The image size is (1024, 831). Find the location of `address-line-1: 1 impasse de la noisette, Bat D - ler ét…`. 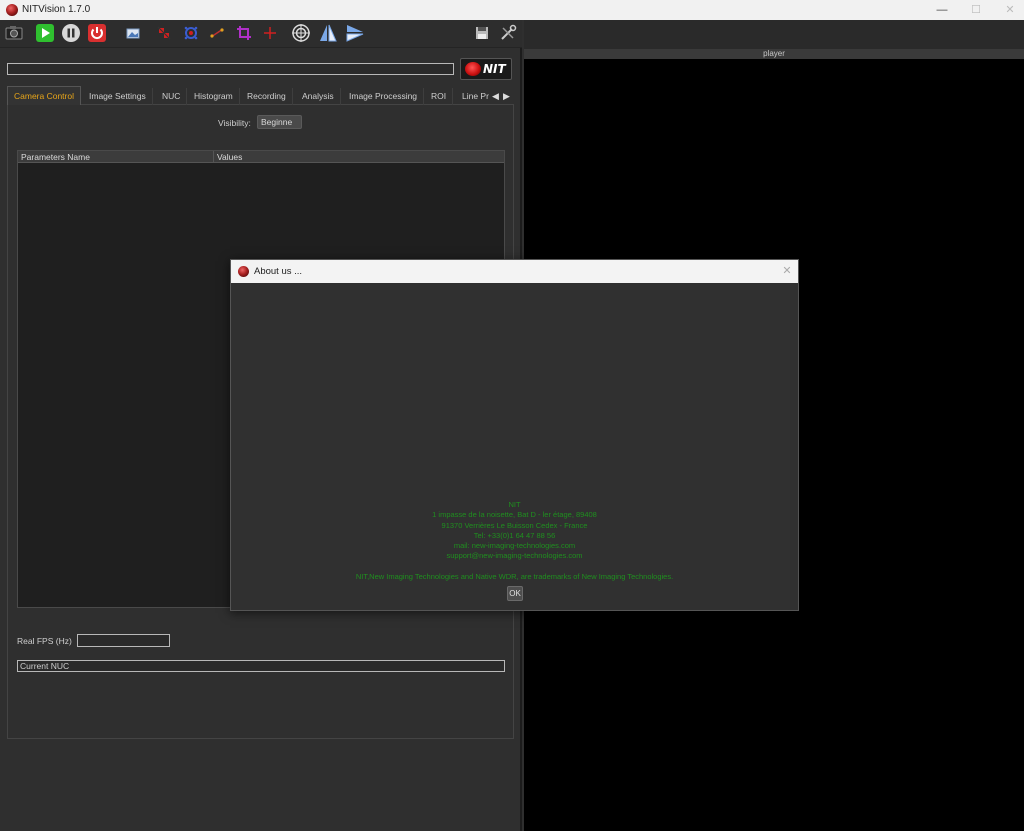

address-line-1: 1 impasse de la noisette, Bat D - ler ét… is located at coordinates (514, 515).